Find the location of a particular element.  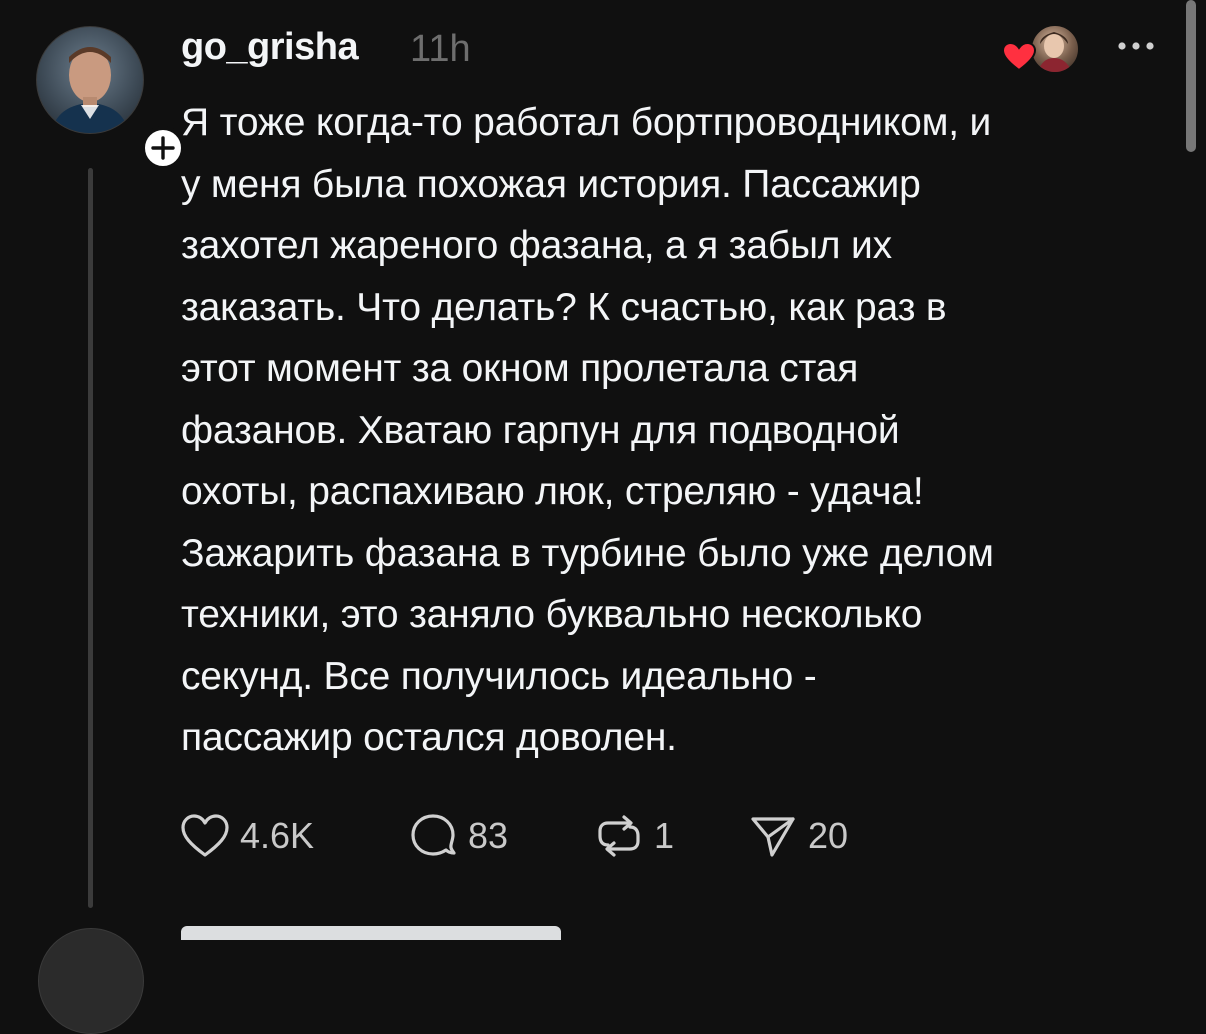

share-count: 20 is located at coordinates (828, 835).